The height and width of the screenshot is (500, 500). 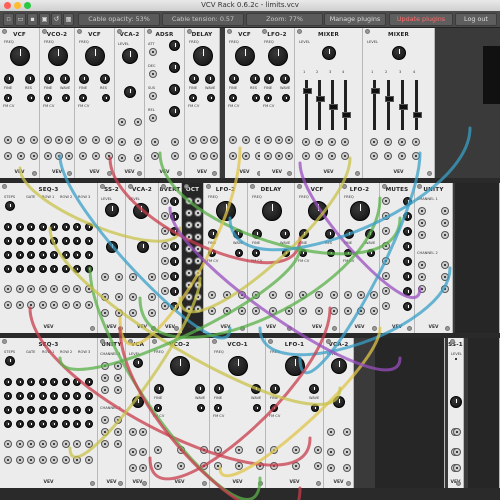 What do you see at coordinates (20, 19) in the screenshot?
I see `open-patch-icon: ▭` at bounding box center [20, 19].